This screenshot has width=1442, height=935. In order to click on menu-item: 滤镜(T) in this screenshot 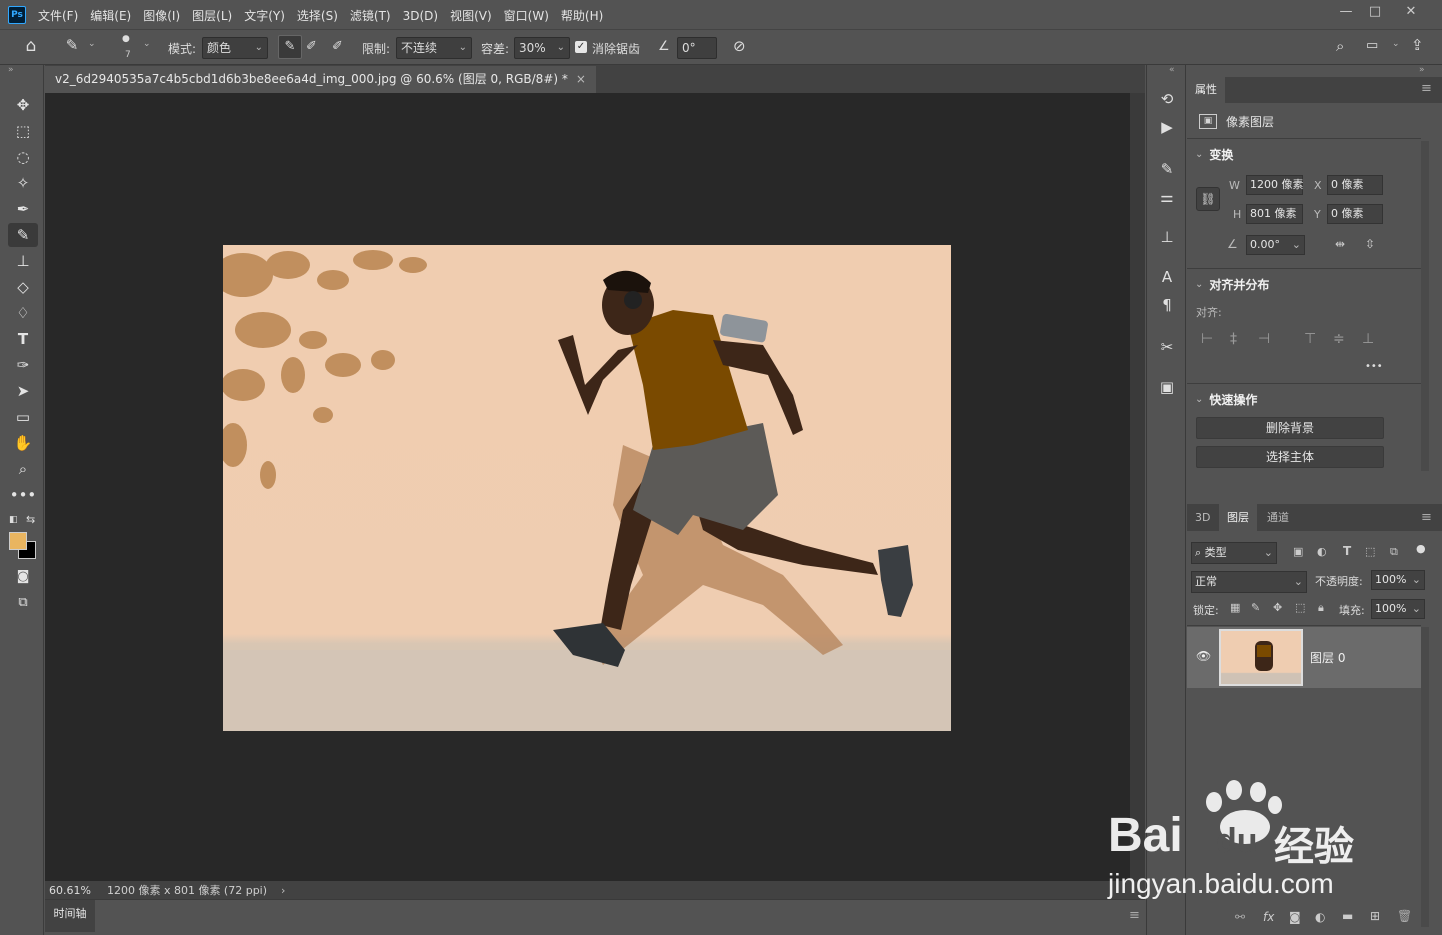, I will do `click(370, 15)`.